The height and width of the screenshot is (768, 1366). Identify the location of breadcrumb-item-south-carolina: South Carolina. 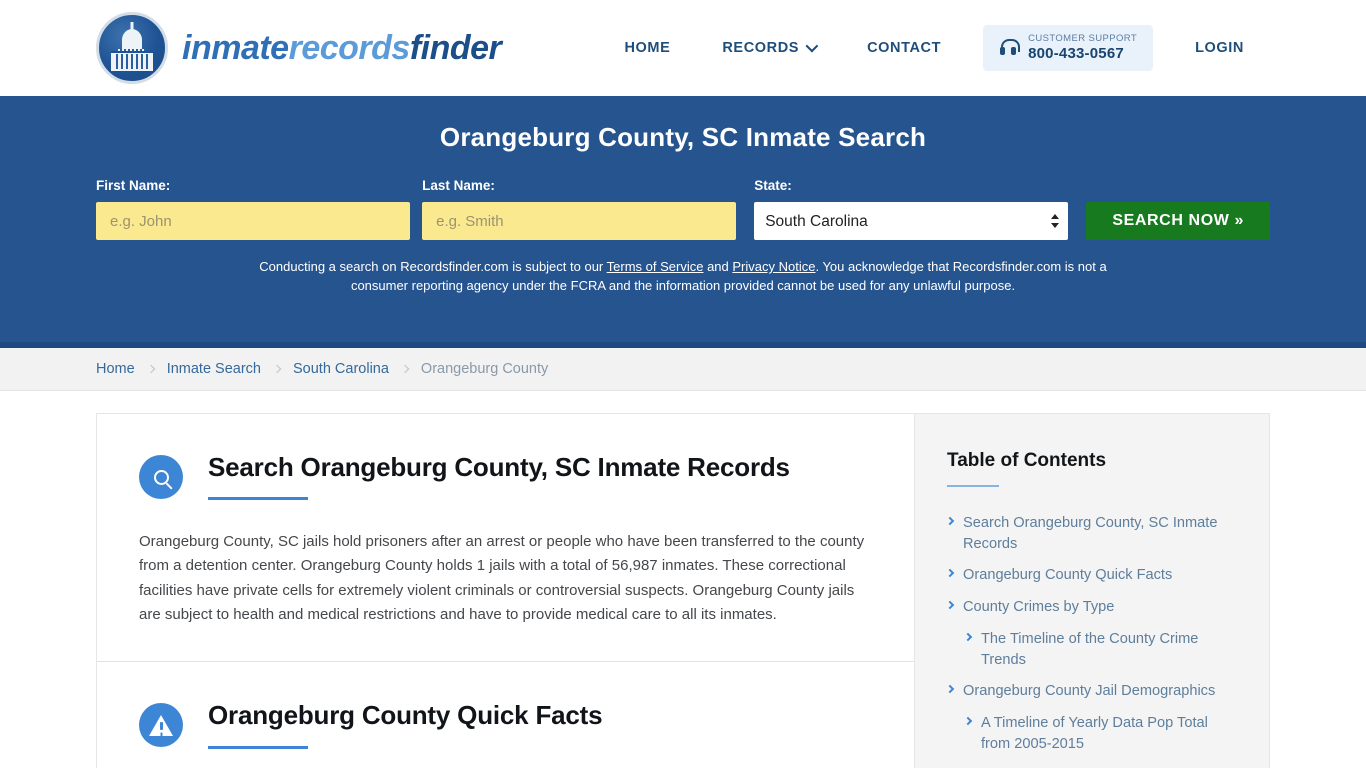
(341, 369).